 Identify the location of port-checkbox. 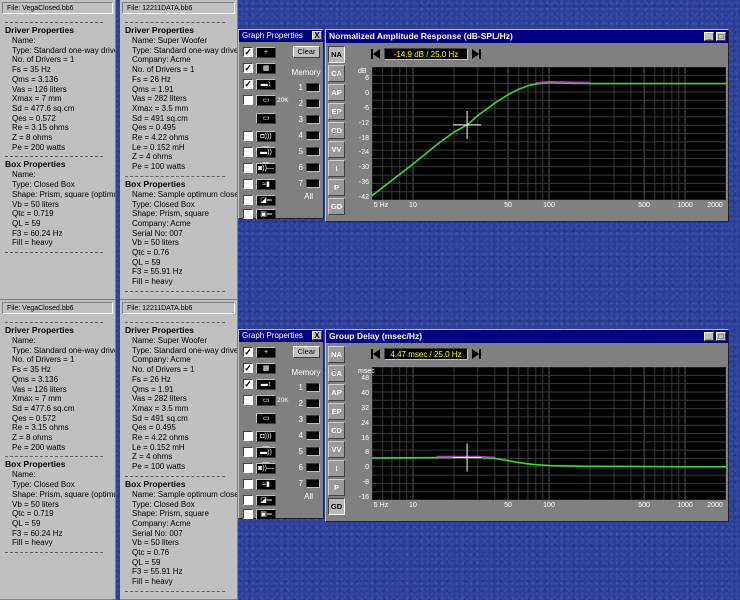
(248, 184).